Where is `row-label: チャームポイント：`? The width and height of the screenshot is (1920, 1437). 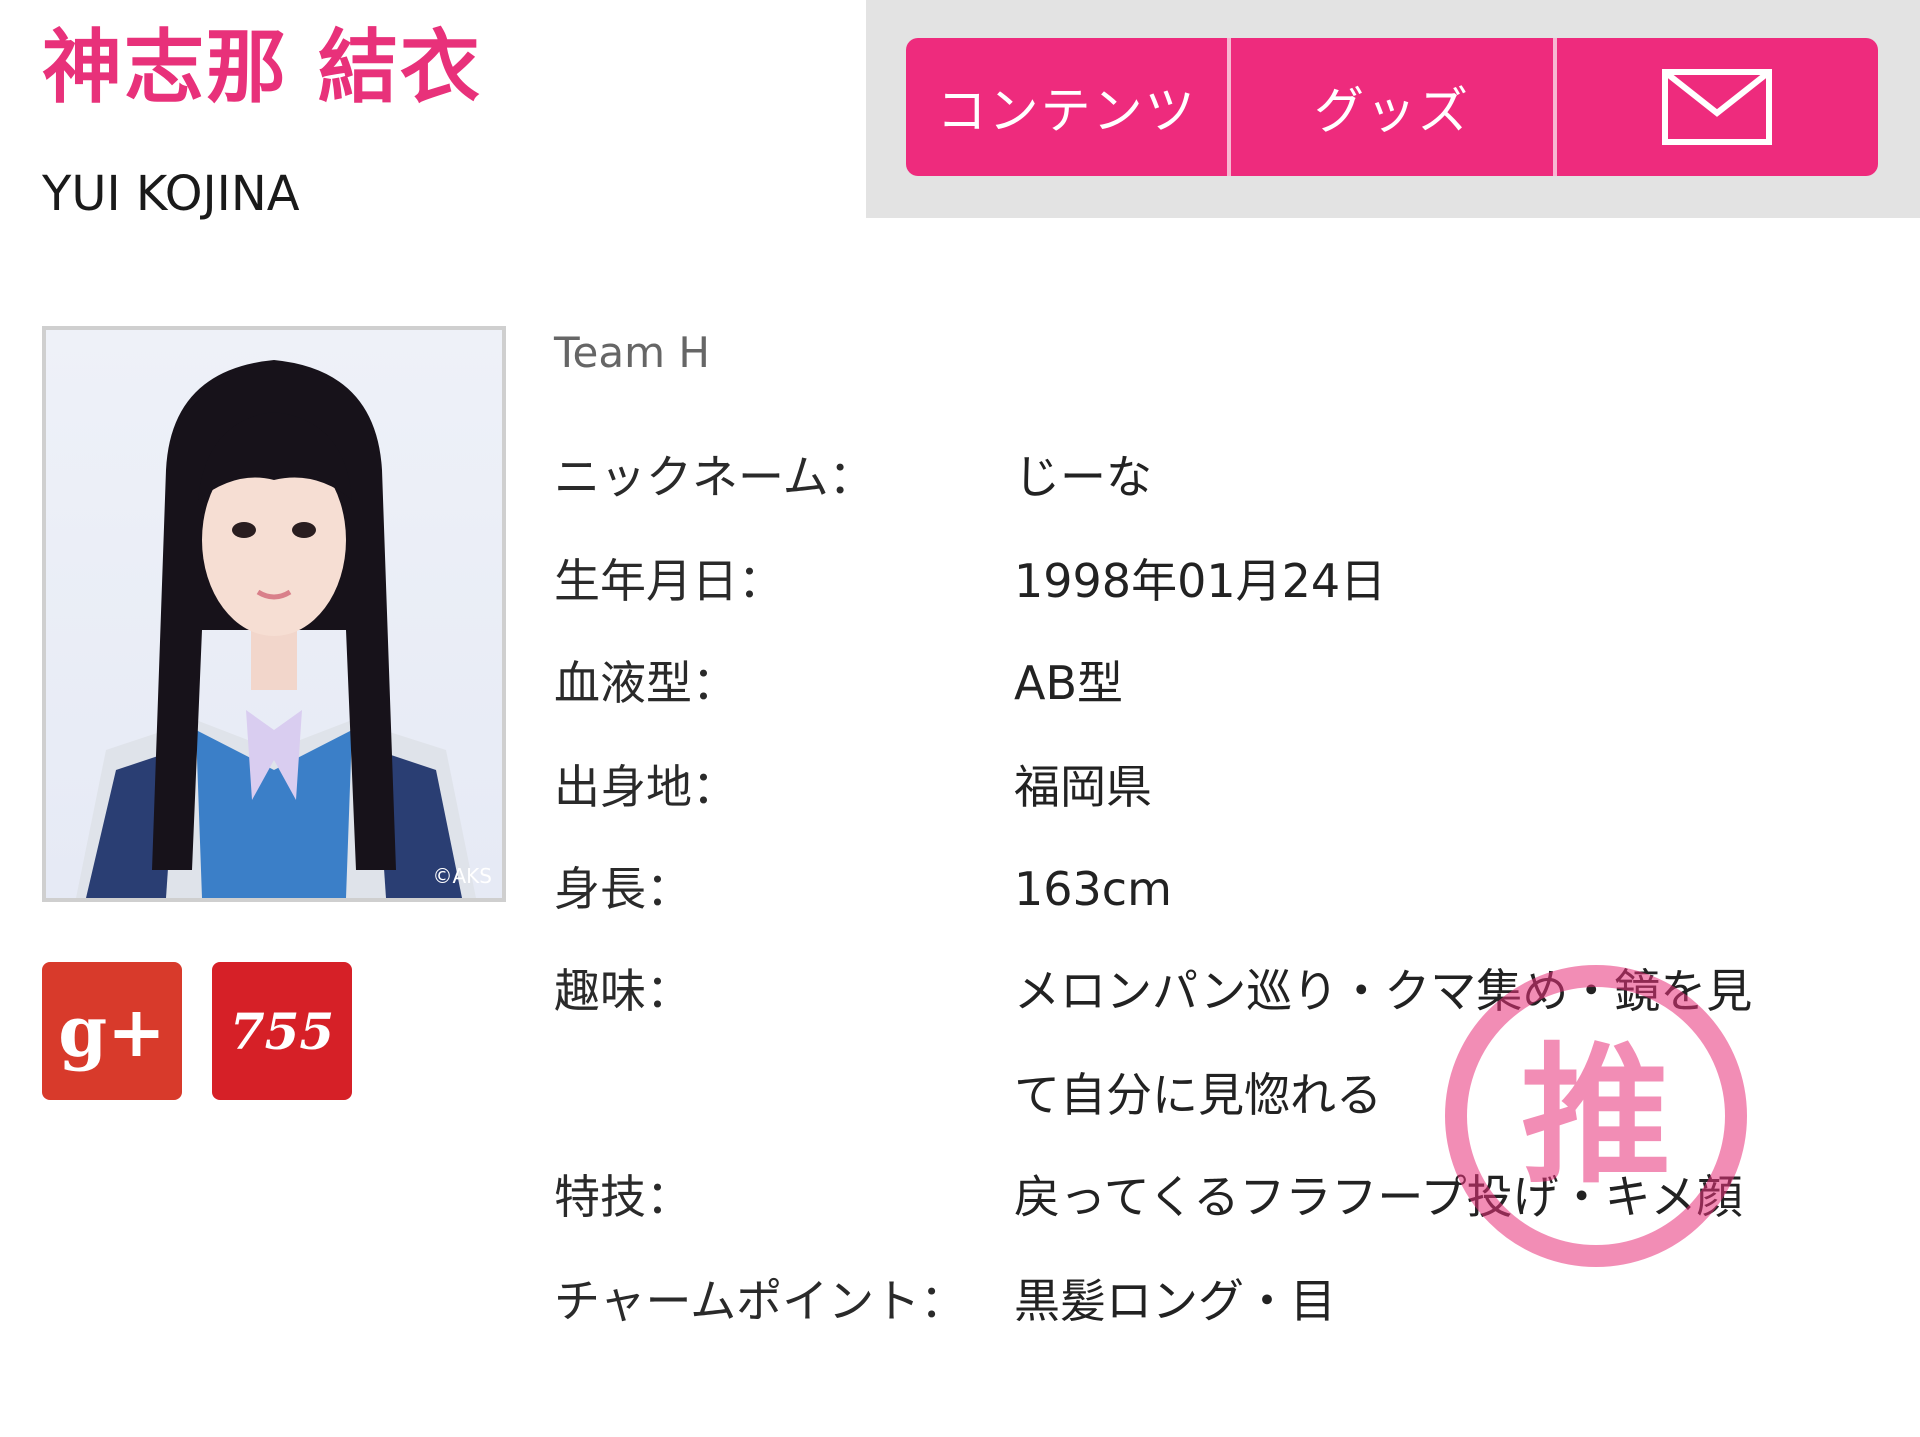
row-label: チャームポイント： is located at coordinates (760, 1301).